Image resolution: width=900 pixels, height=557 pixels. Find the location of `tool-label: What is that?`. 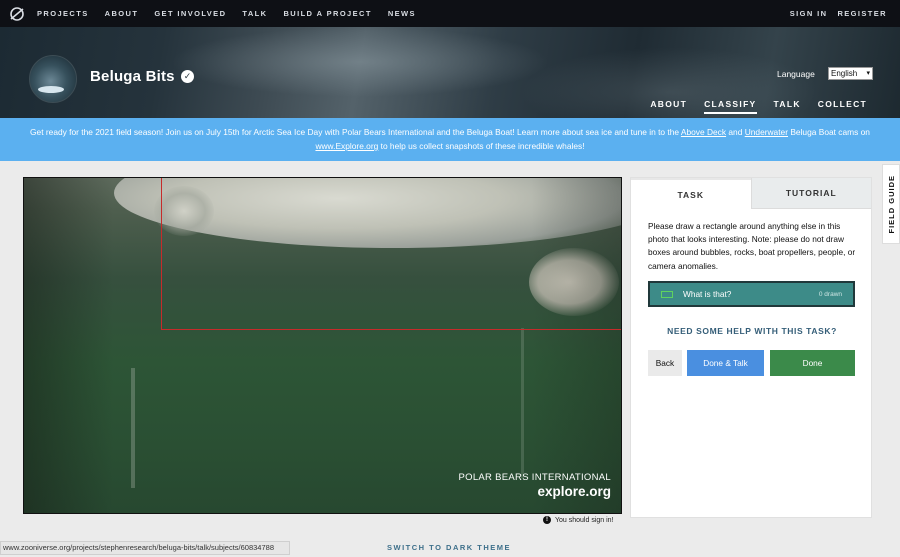

tool-label: What is that? is located at coordinates (707, 294).